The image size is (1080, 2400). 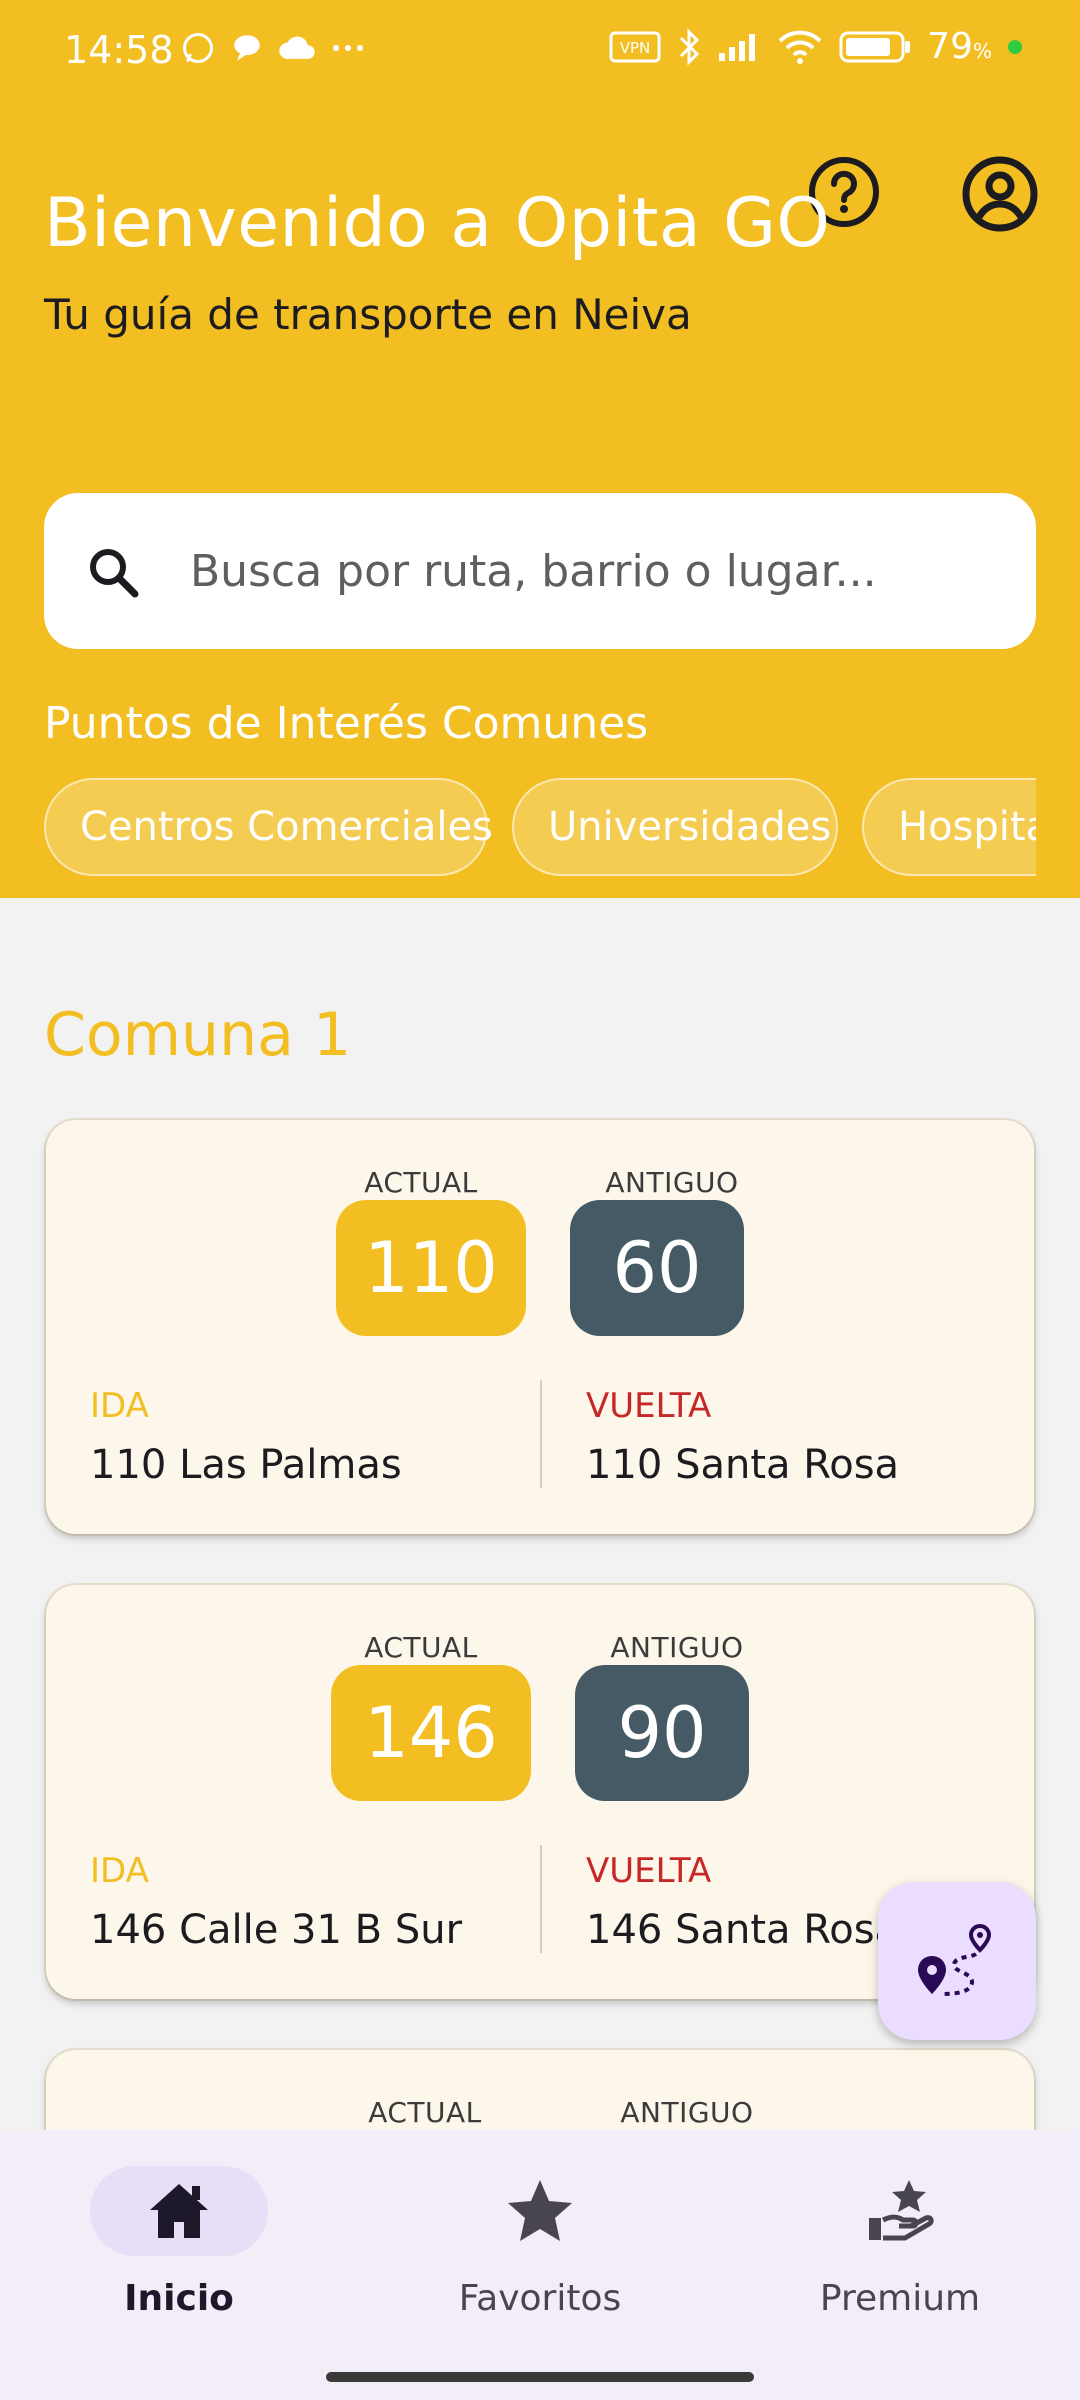 I want to click on chip-label: Universidades, so click(x=690, y=827).